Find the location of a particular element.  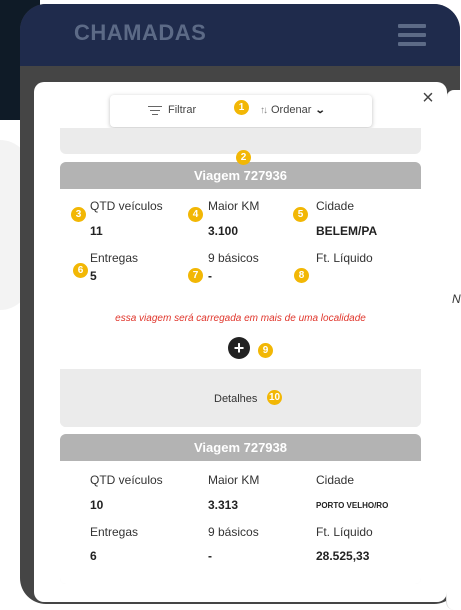

city-value: BELEM/PA is located at coordinates (347, 231).